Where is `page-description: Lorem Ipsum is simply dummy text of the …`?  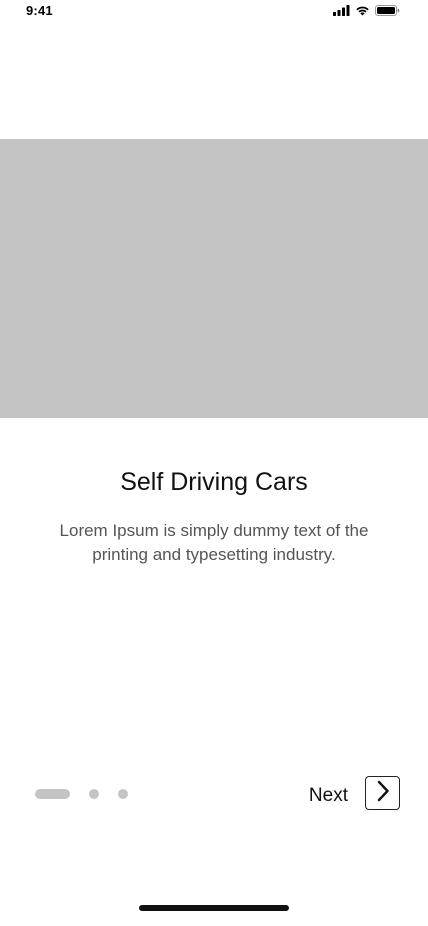 page-description: Lorem Ipsum is simply dummy text of the … is located at coordinates (214, 542).